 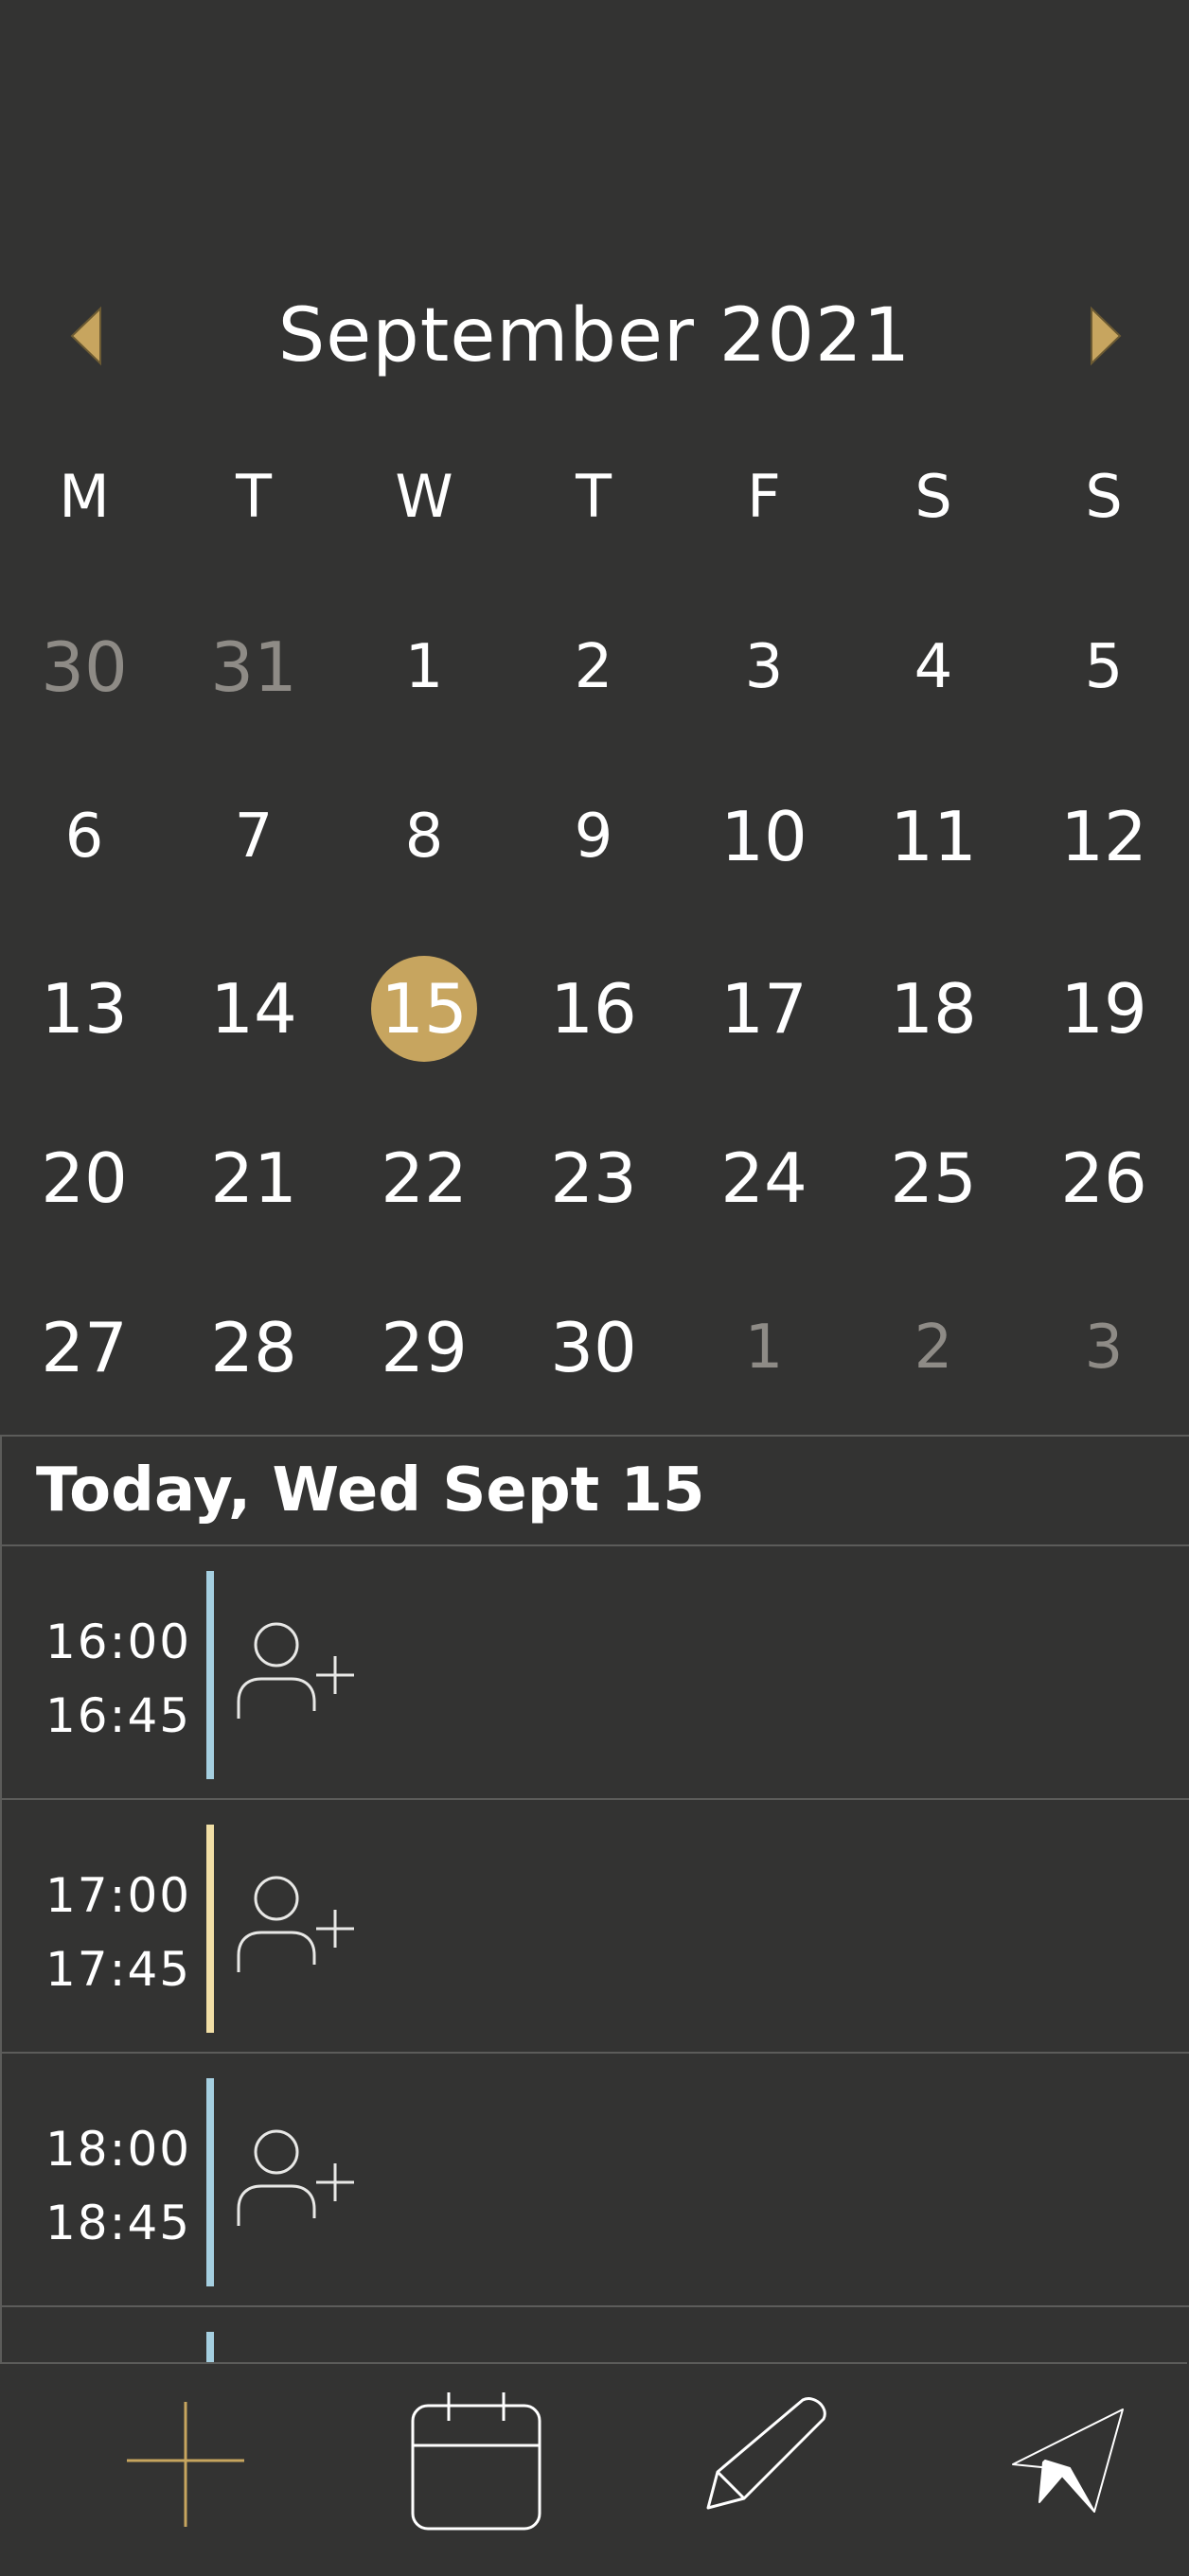 I want to click on calendar-button, so click(x=476, y=2462).